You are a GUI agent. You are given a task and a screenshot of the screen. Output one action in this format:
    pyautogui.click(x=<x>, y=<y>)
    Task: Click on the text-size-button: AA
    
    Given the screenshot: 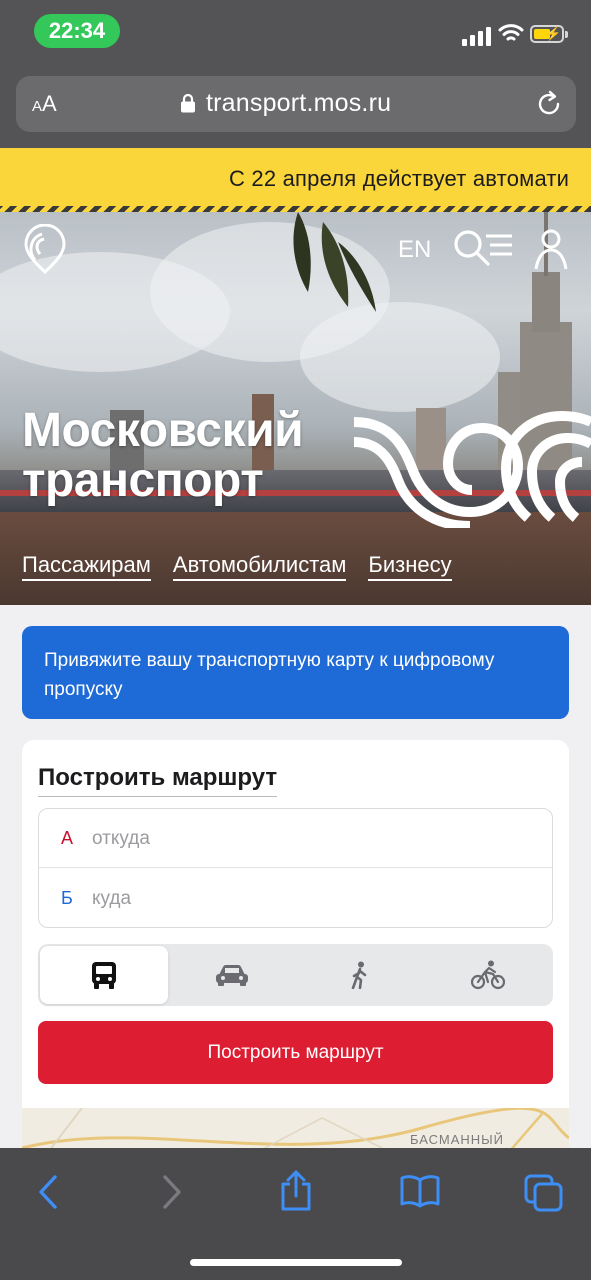 What is the action you would take?
    pyautogui.click(x=44, y=104)
    